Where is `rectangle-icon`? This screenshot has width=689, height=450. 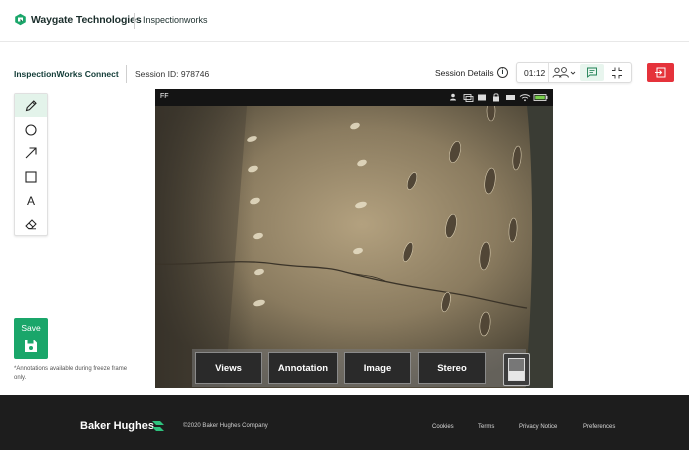 rectangle-icon is located at coordinates (31, 176).